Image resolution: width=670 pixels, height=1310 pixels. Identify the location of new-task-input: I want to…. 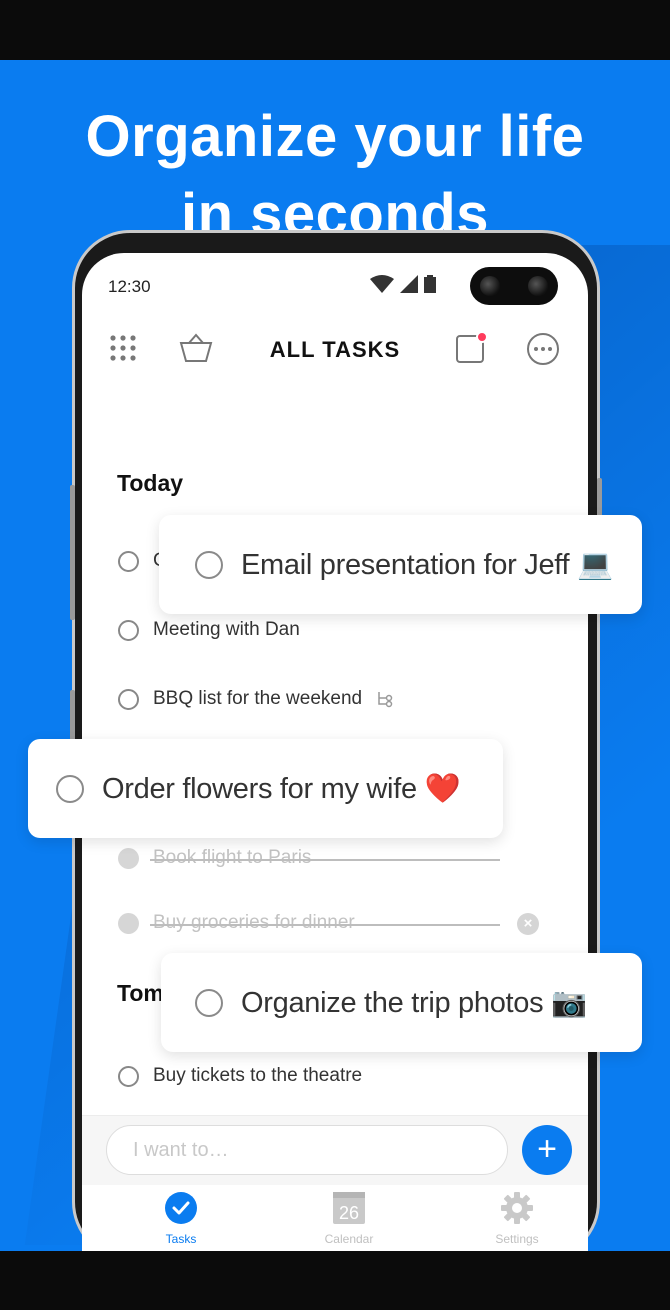
(307, 1150).